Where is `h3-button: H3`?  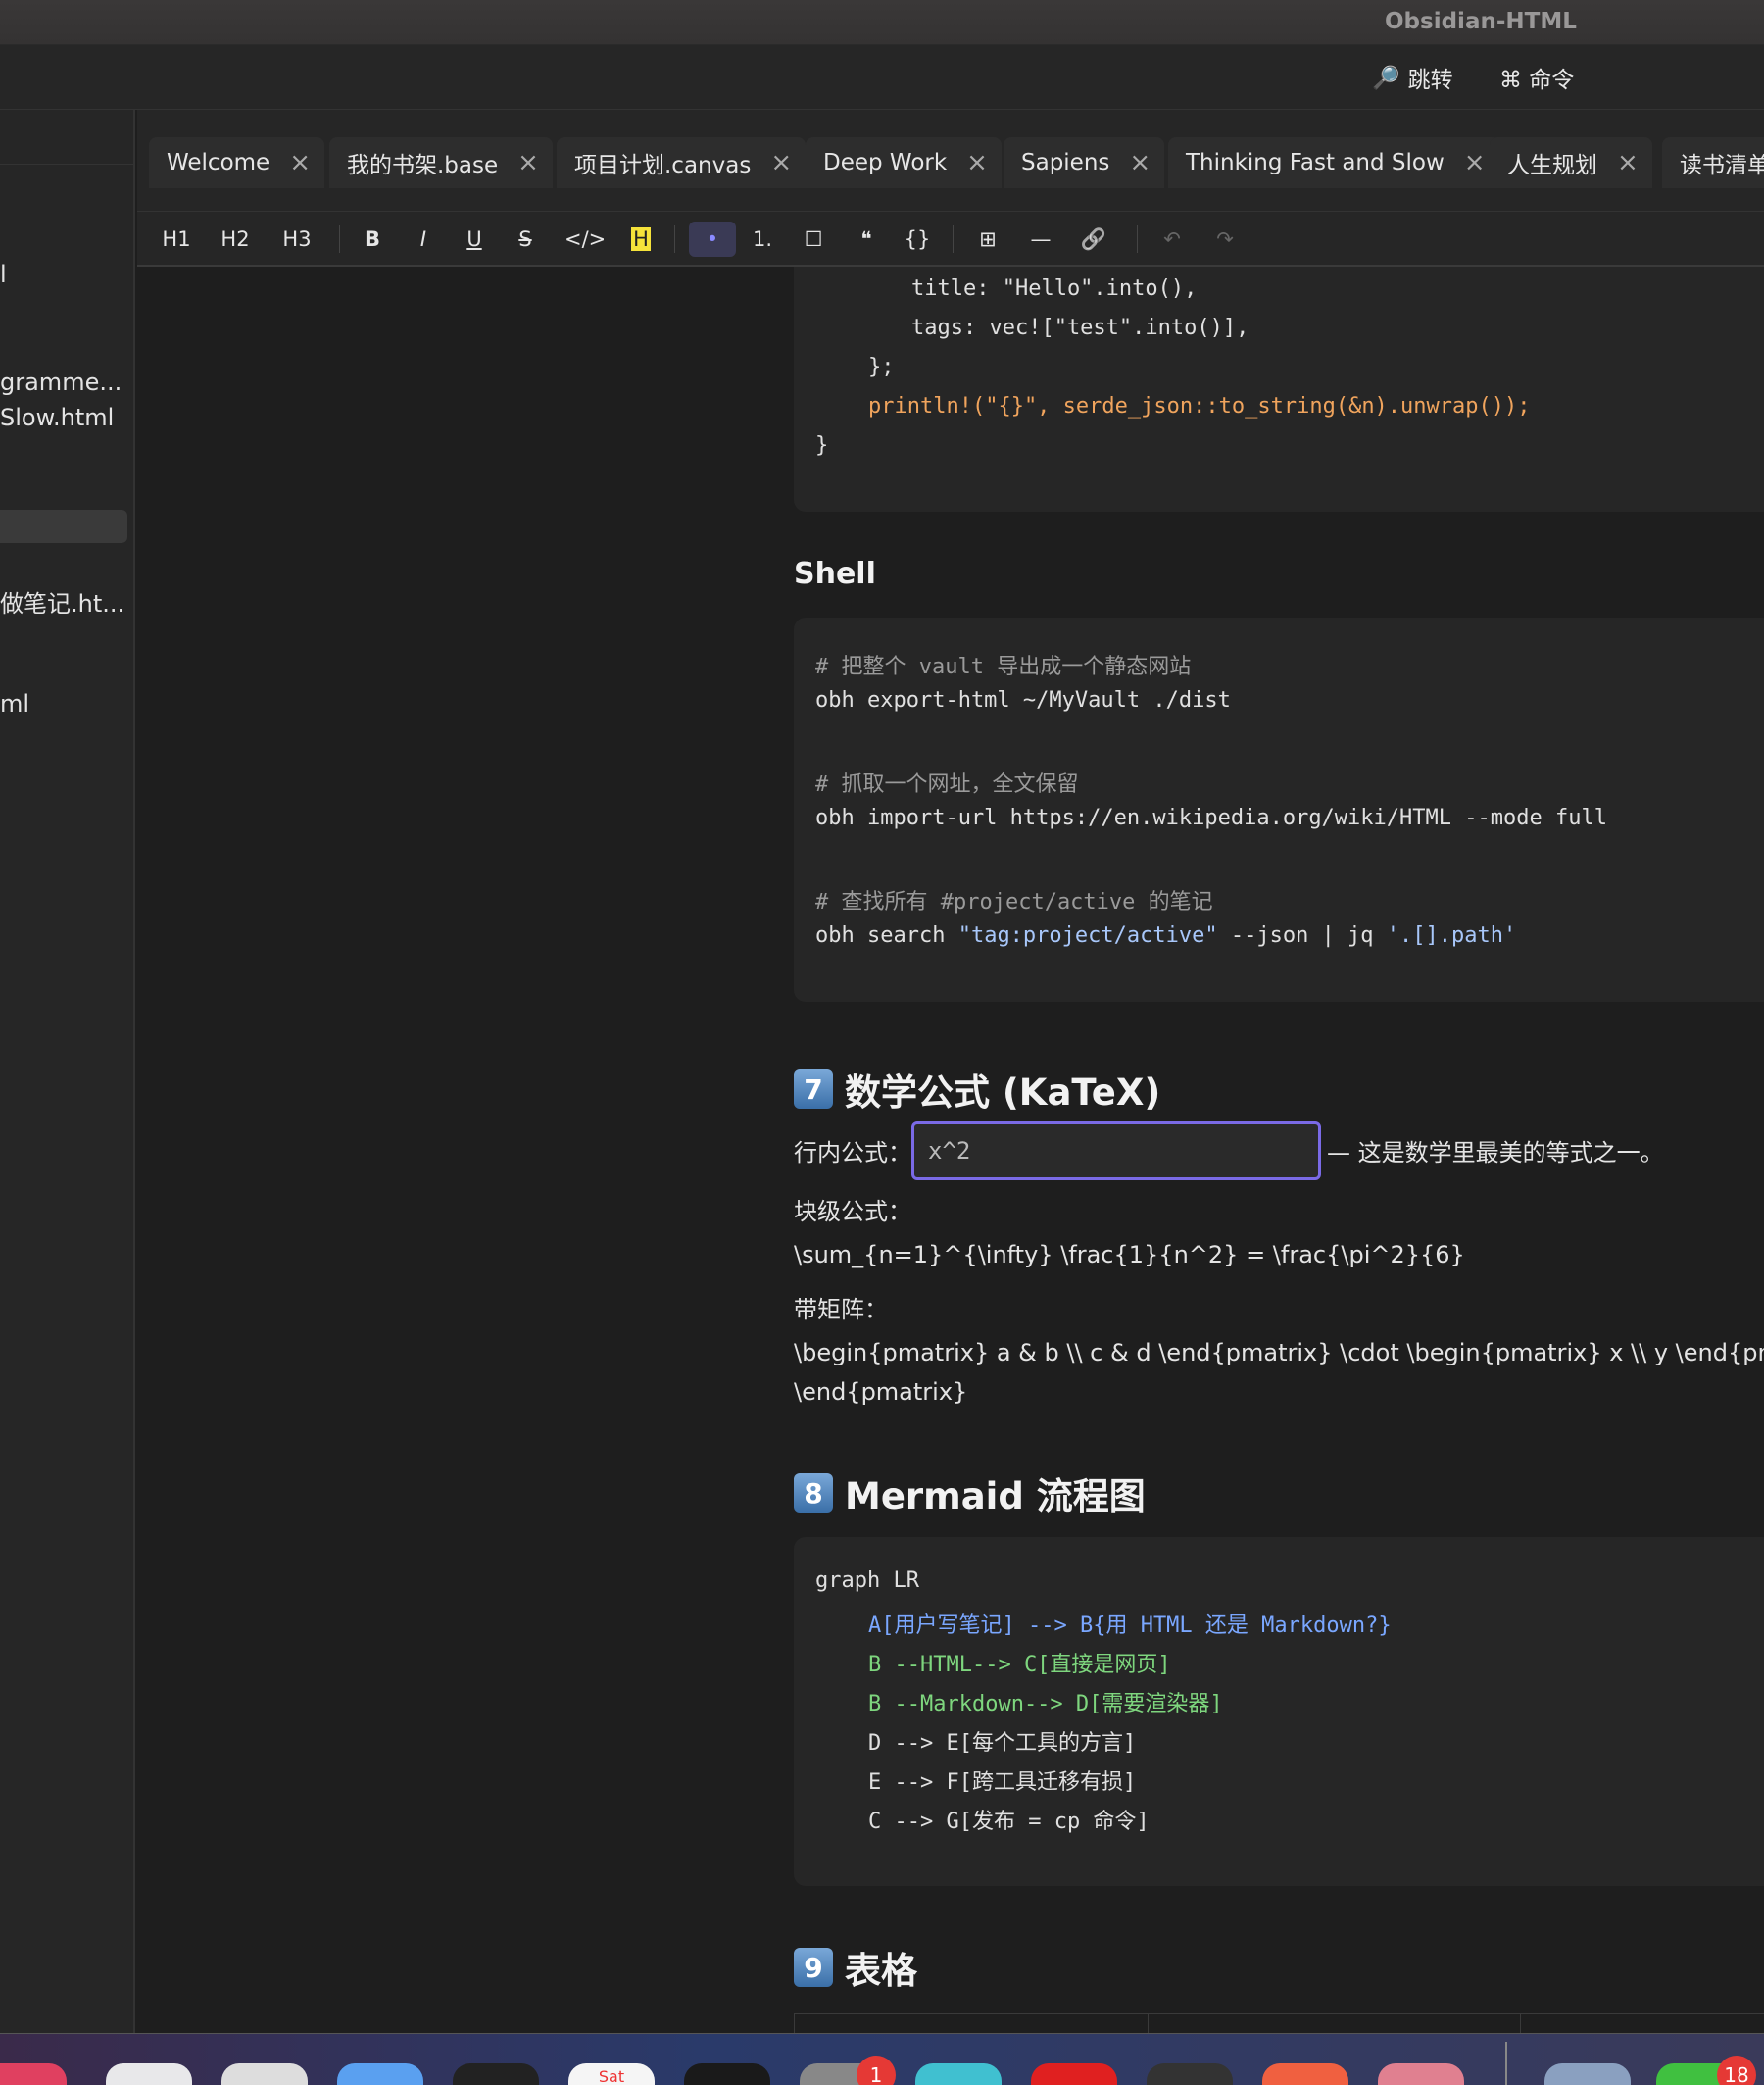 h3-button: H3 is located at coordinates (297, 239).